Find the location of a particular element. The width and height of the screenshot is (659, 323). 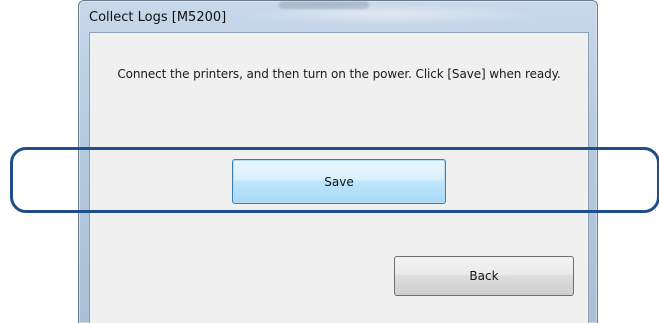

background-window-title-ghost is located at coordinates (324, 5).